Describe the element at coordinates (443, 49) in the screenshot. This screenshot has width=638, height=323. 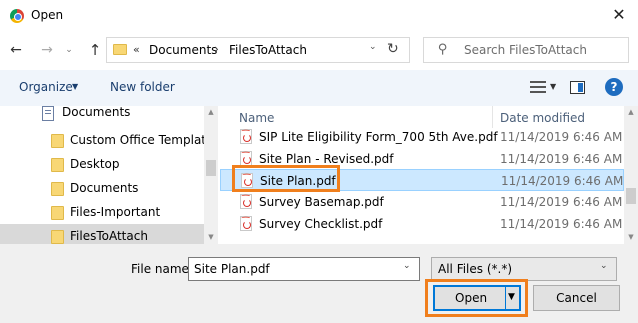
I see `search-icon: ⚲` at that location.